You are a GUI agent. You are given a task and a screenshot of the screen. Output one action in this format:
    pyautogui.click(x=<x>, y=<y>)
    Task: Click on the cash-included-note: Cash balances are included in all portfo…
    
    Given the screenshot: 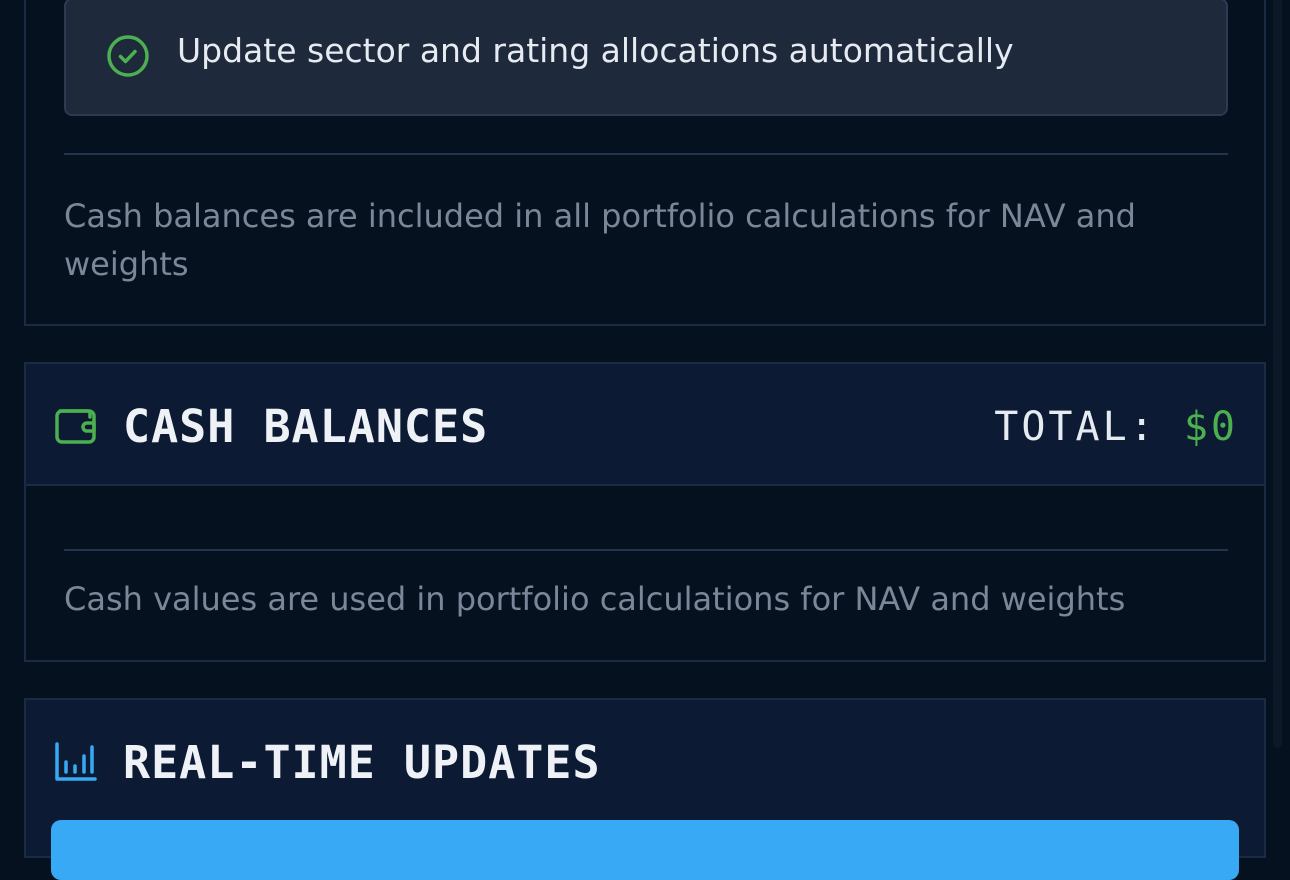 What is the action you would take?
    pyautogui.click(x=600, y=240)
    